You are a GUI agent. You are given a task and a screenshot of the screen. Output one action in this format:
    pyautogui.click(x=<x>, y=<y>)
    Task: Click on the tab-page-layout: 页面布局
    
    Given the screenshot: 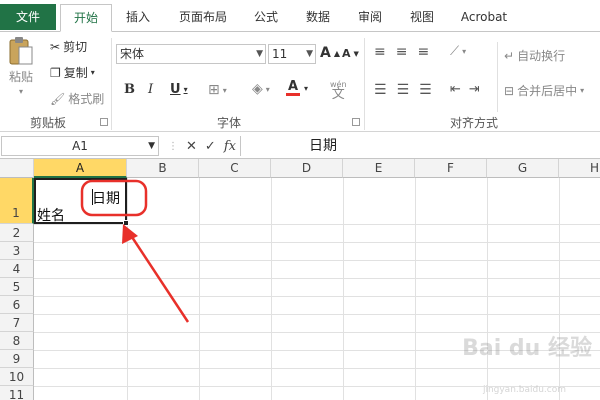 What is the action you would take?
    pyautogui.click(x=203, y=18)
    